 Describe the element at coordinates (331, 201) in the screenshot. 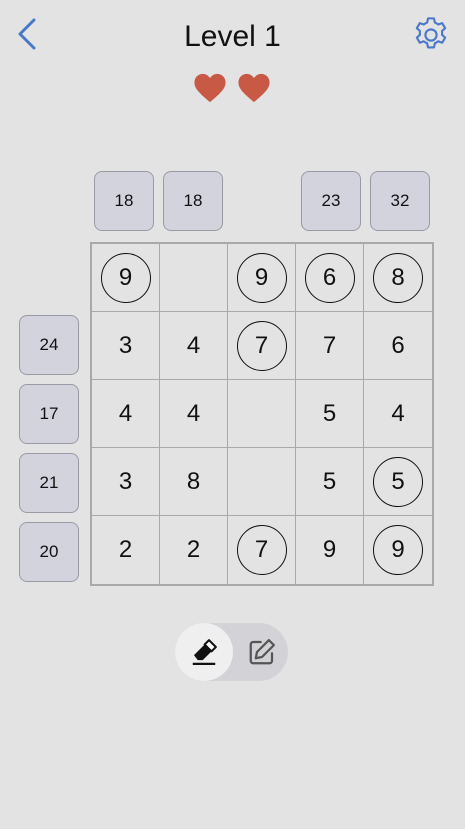

I see `column-clue: 23` at that location.